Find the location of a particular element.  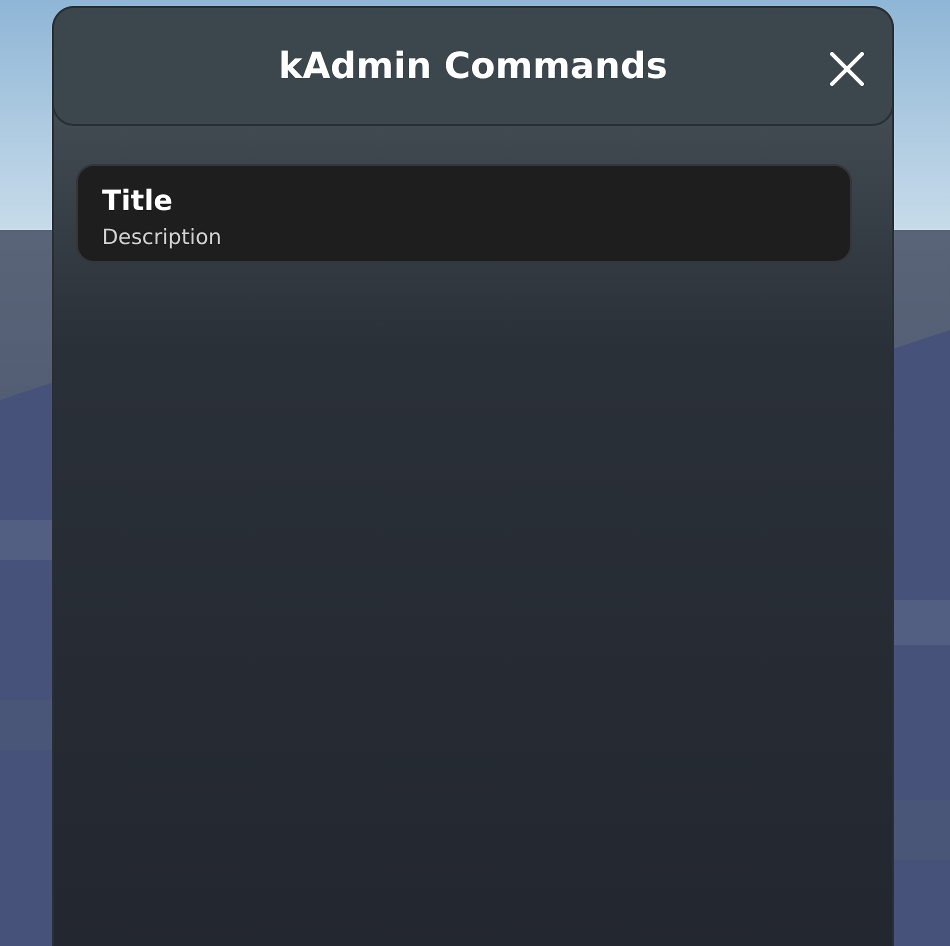

command-card: Title Description is located at coordinates (464, 213).